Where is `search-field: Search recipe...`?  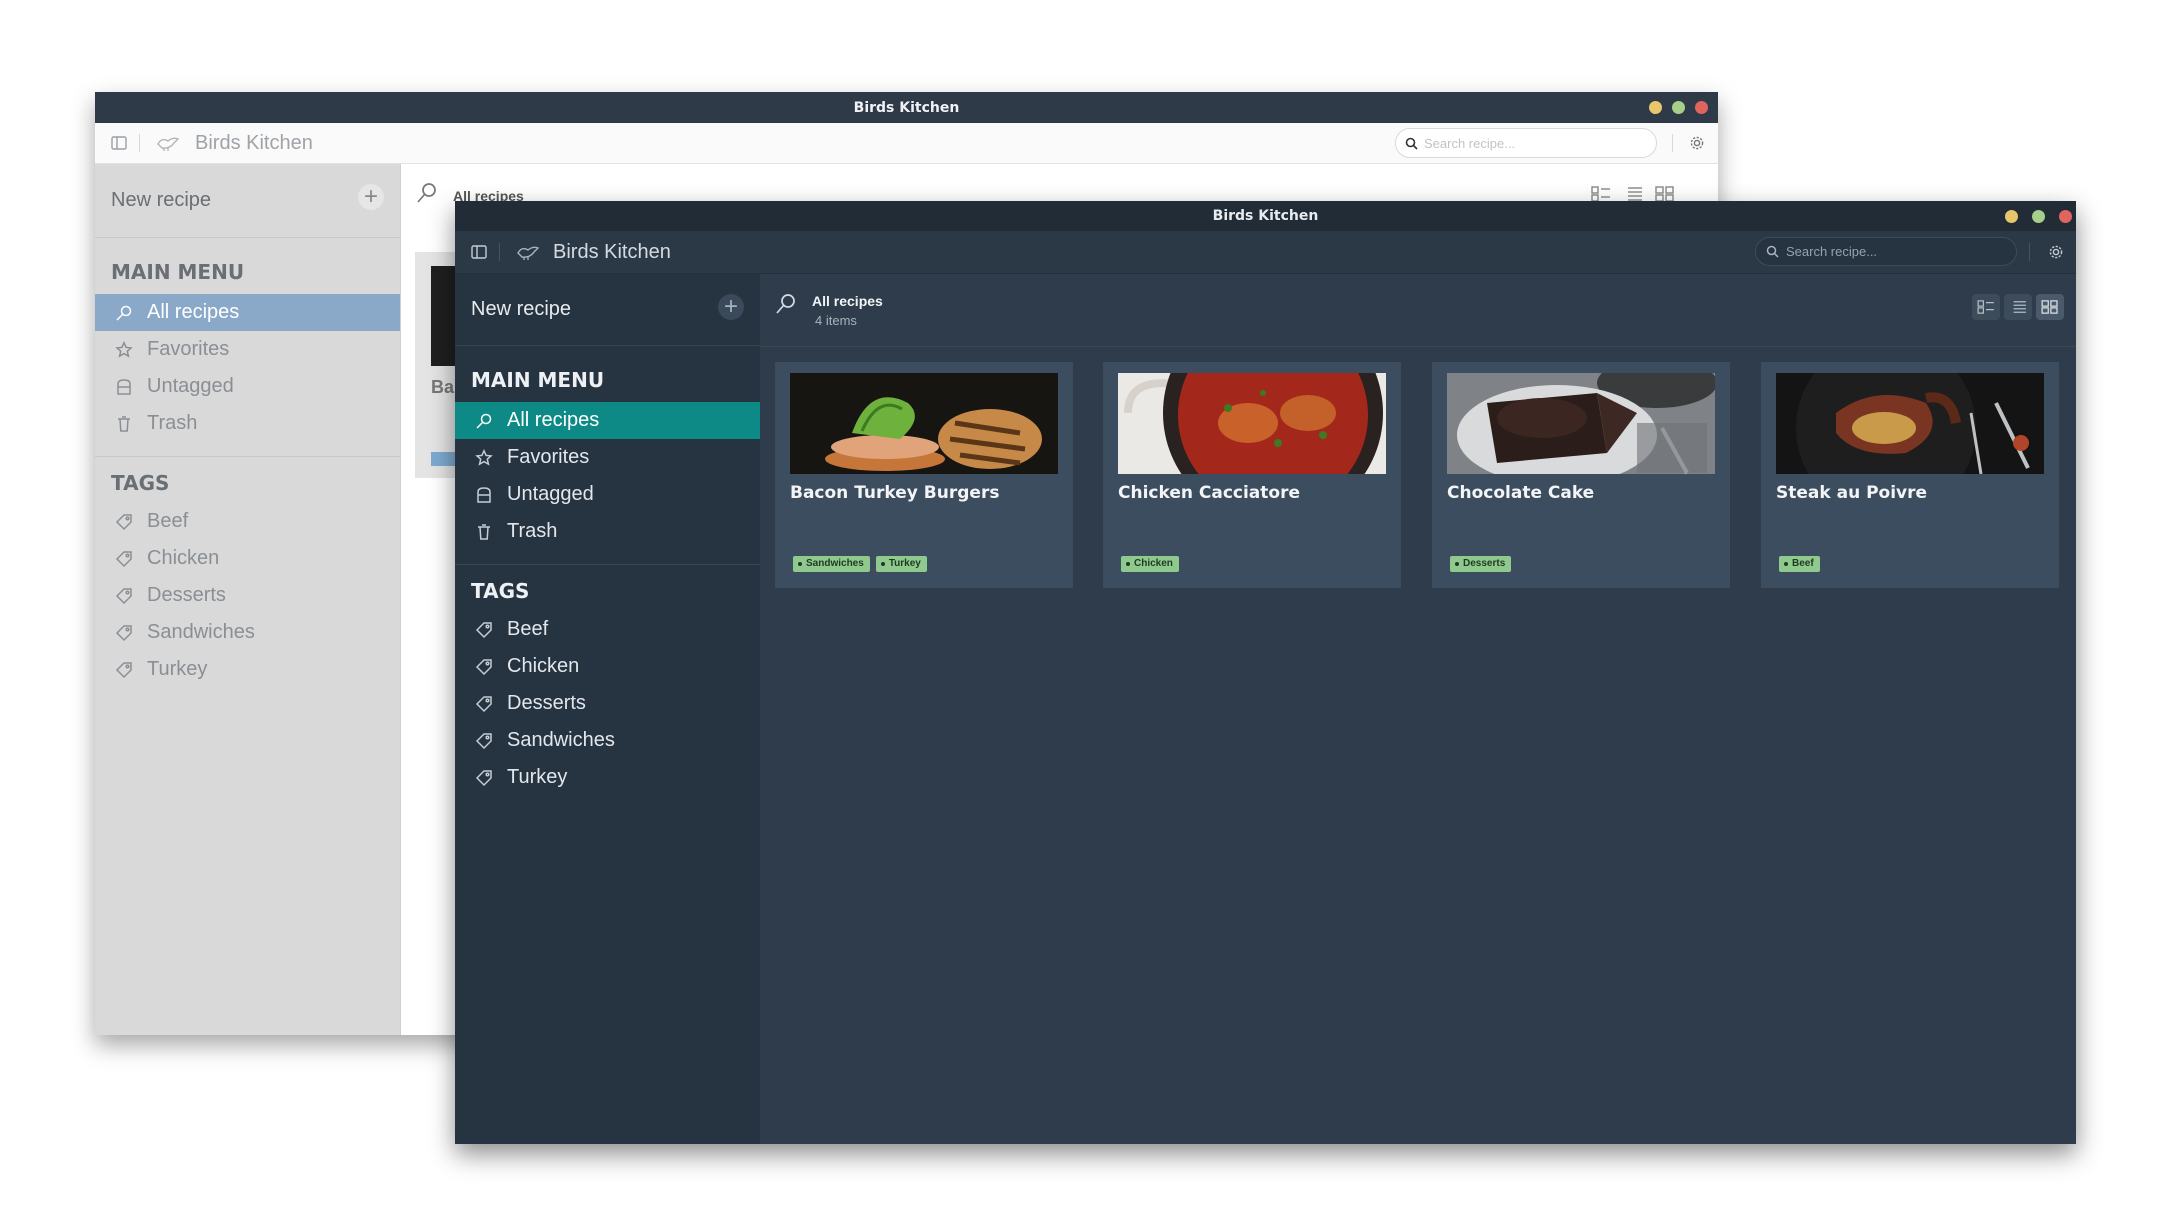 search-field: Search recipe... is located at coordinates (1886, 251).